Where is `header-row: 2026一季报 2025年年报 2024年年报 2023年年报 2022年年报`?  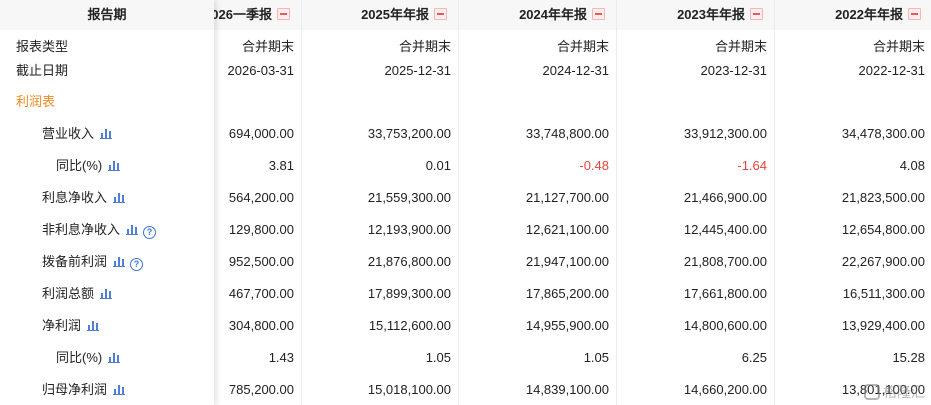 header-row: 2026一季报 2025年年报 2024年年报 2023年年报 2022年年报 is located at coordinates (572, 15).